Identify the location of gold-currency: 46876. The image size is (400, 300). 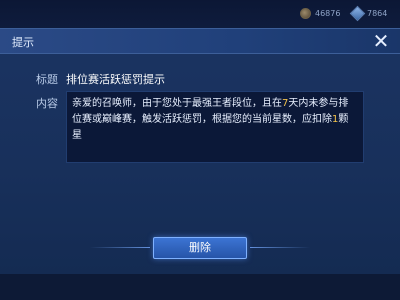
(320, 13).